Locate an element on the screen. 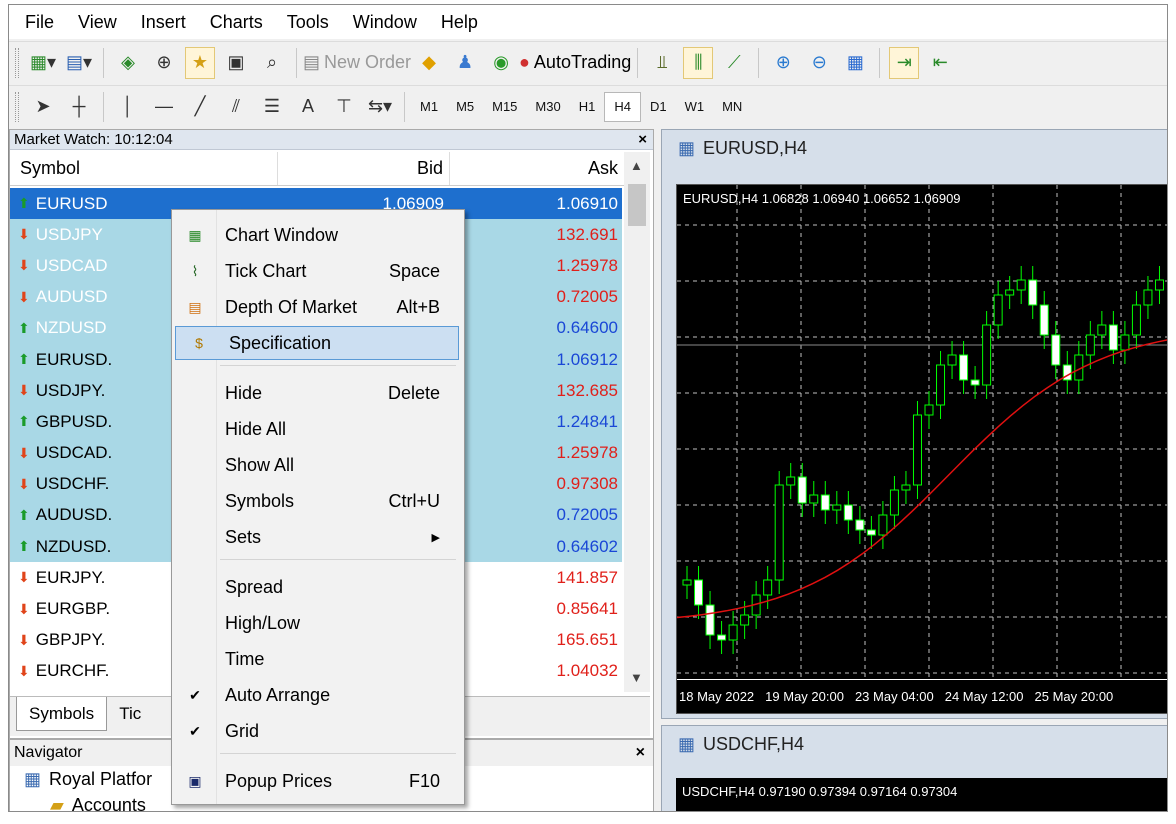  up-arrow-icon: ⬆ is located at coordinates (24, 546).